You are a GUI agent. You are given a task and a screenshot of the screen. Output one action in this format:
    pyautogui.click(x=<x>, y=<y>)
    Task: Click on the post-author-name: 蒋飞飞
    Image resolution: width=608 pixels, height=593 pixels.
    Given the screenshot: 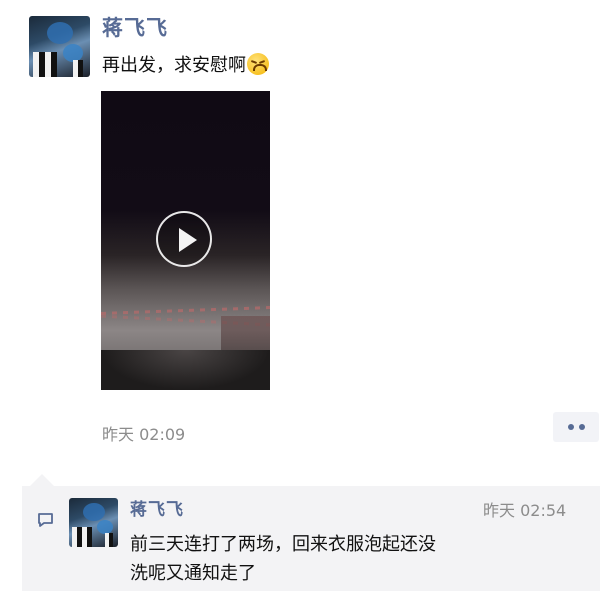 What is the action you would take?
    pyautogui.click(x=135, y=27)
    